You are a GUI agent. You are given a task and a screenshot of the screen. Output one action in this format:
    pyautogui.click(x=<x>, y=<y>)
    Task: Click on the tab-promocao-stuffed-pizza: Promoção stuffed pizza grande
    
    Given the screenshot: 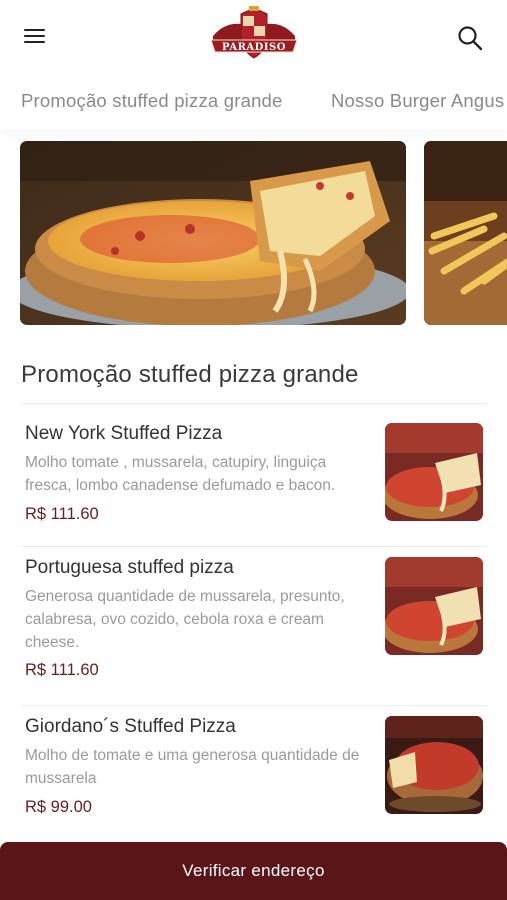 What is the action you would take?
    pyautogui.click(x=152, y=101)
    